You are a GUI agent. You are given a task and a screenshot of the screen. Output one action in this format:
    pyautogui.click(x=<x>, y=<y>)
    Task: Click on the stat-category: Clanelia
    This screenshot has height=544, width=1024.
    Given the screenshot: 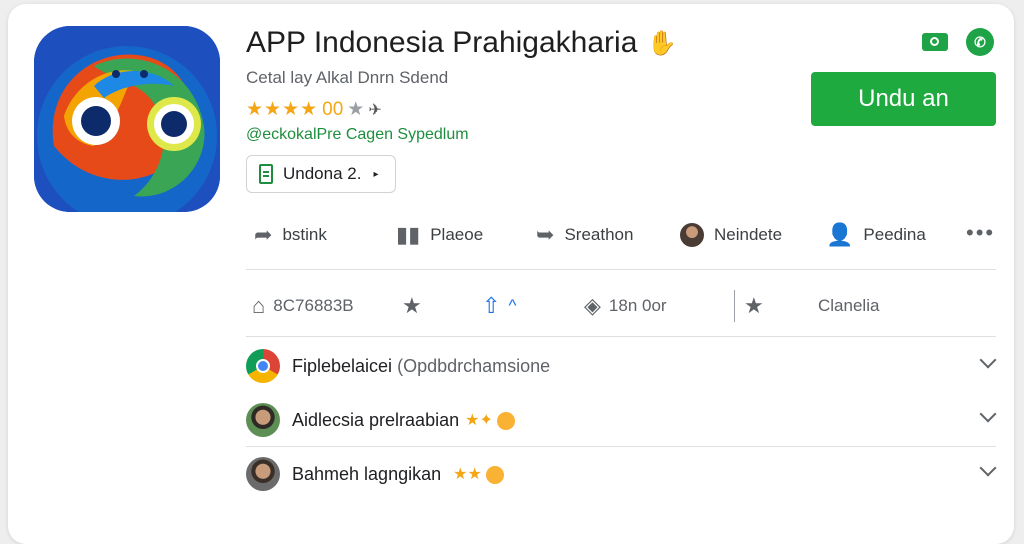 What is the action you would take?
    pyautogui.click(x=848, y=306)
    